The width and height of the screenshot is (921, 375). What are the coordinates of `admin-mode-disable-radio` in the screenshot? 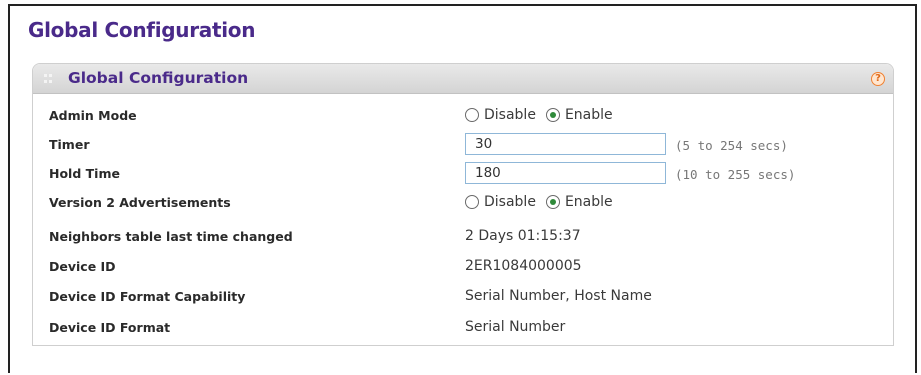 It's located at (472, 115).